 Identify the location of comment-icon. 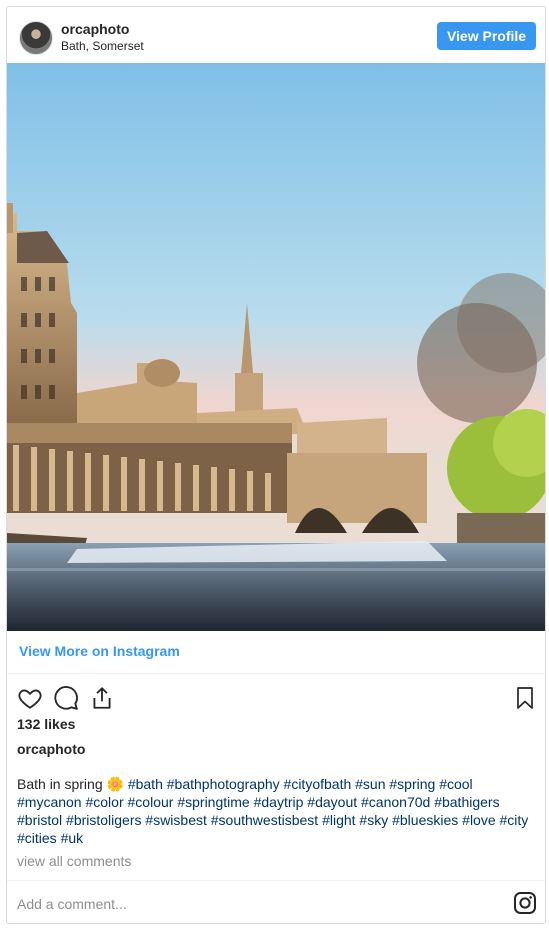
(67, 699).